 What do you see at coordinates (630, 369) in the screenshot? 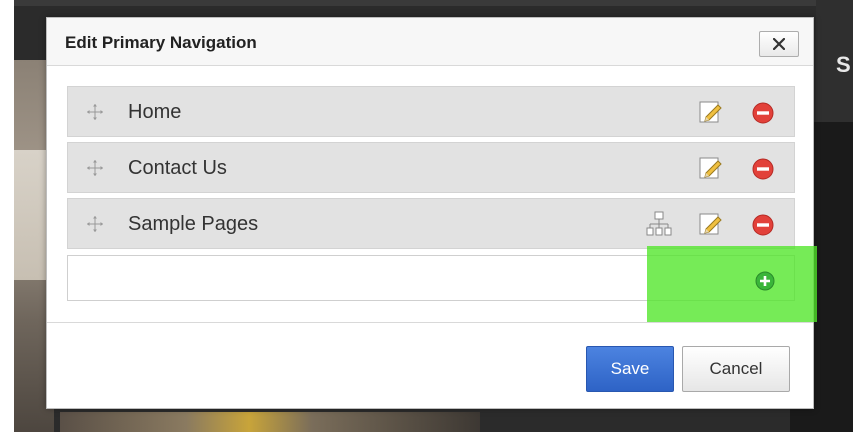
I see `save-button: Save` at bounding box center [630, 369].